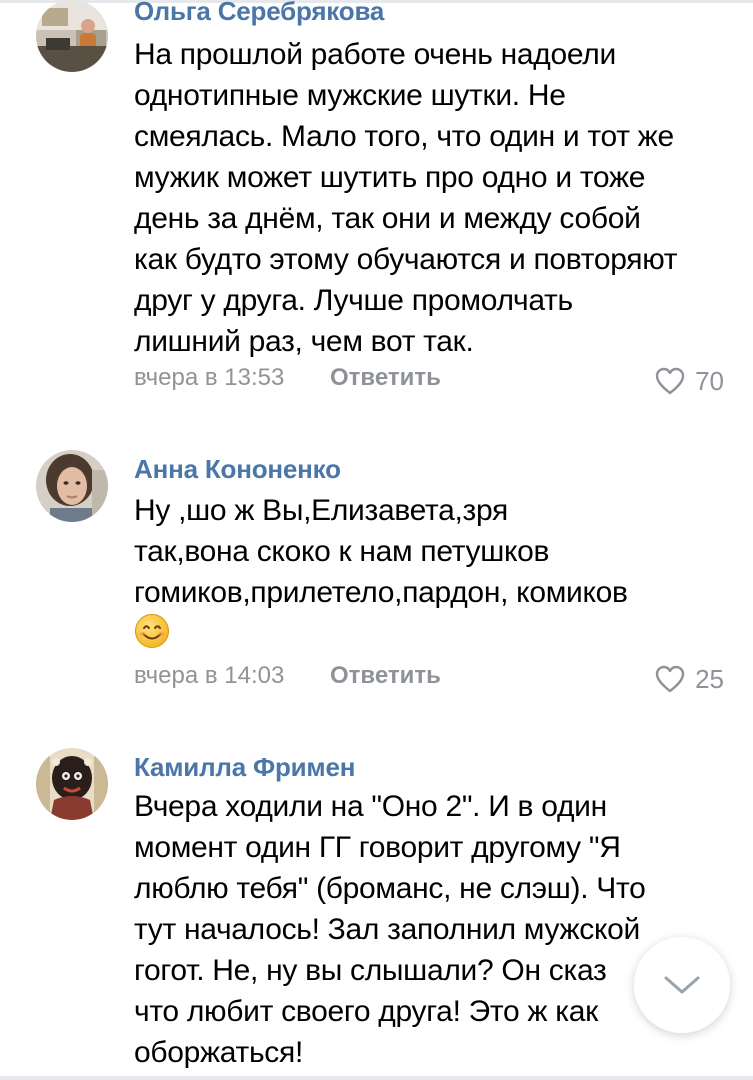 The width and height of the screenshot is (753, 1080). What do you see at coordinates (209, 676) in the screenshot?
I see `comment-date: вчера в 14:03` at bounding box center [209, 676].